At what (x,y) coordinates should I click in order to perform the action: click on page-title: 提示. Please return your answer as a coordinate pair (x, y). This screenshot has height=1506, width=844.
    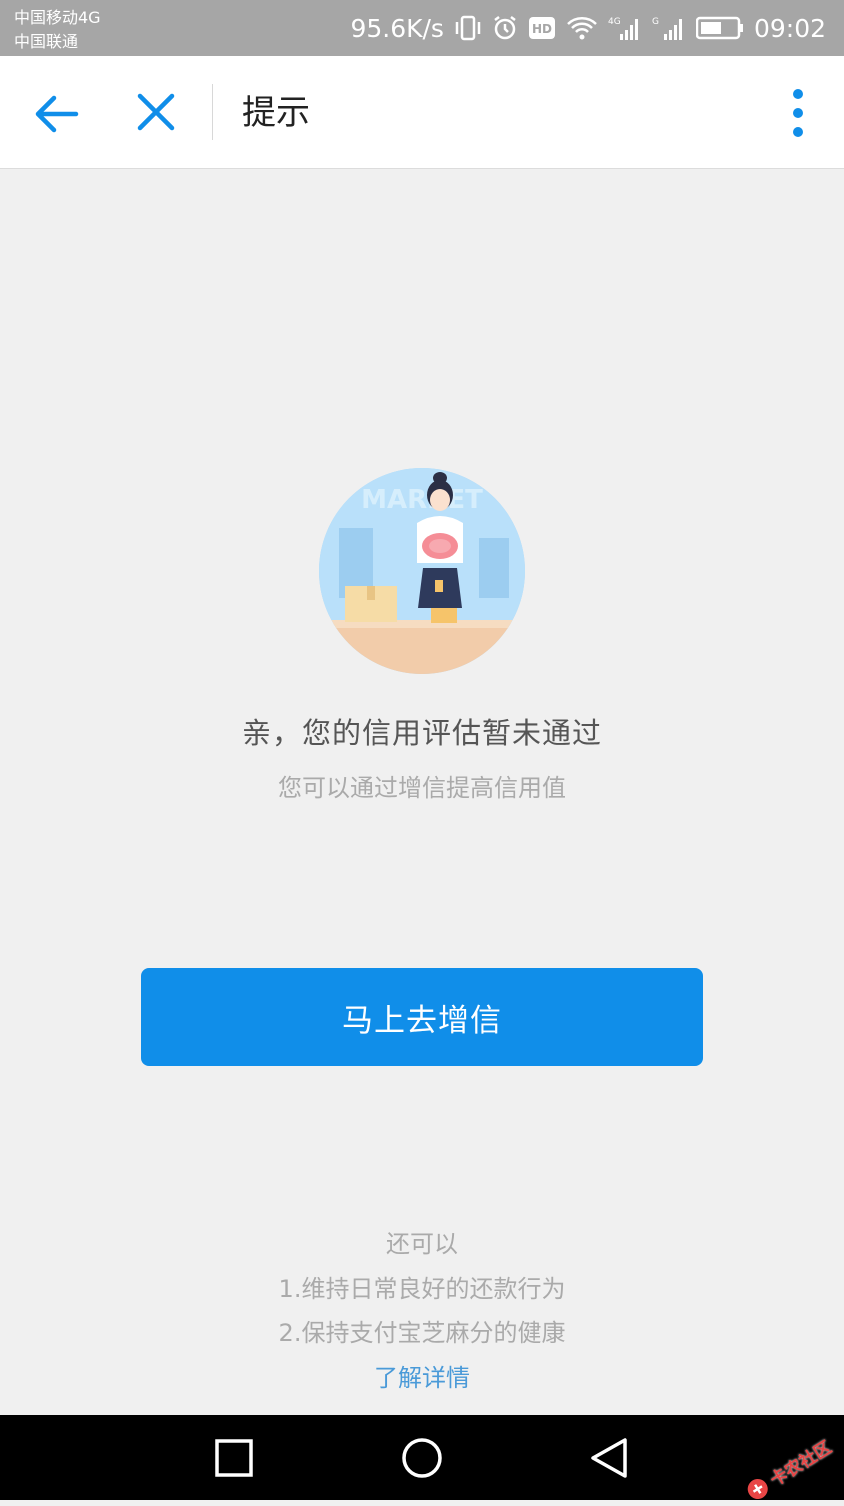
    Looking at the image, I should click on (276, 113).